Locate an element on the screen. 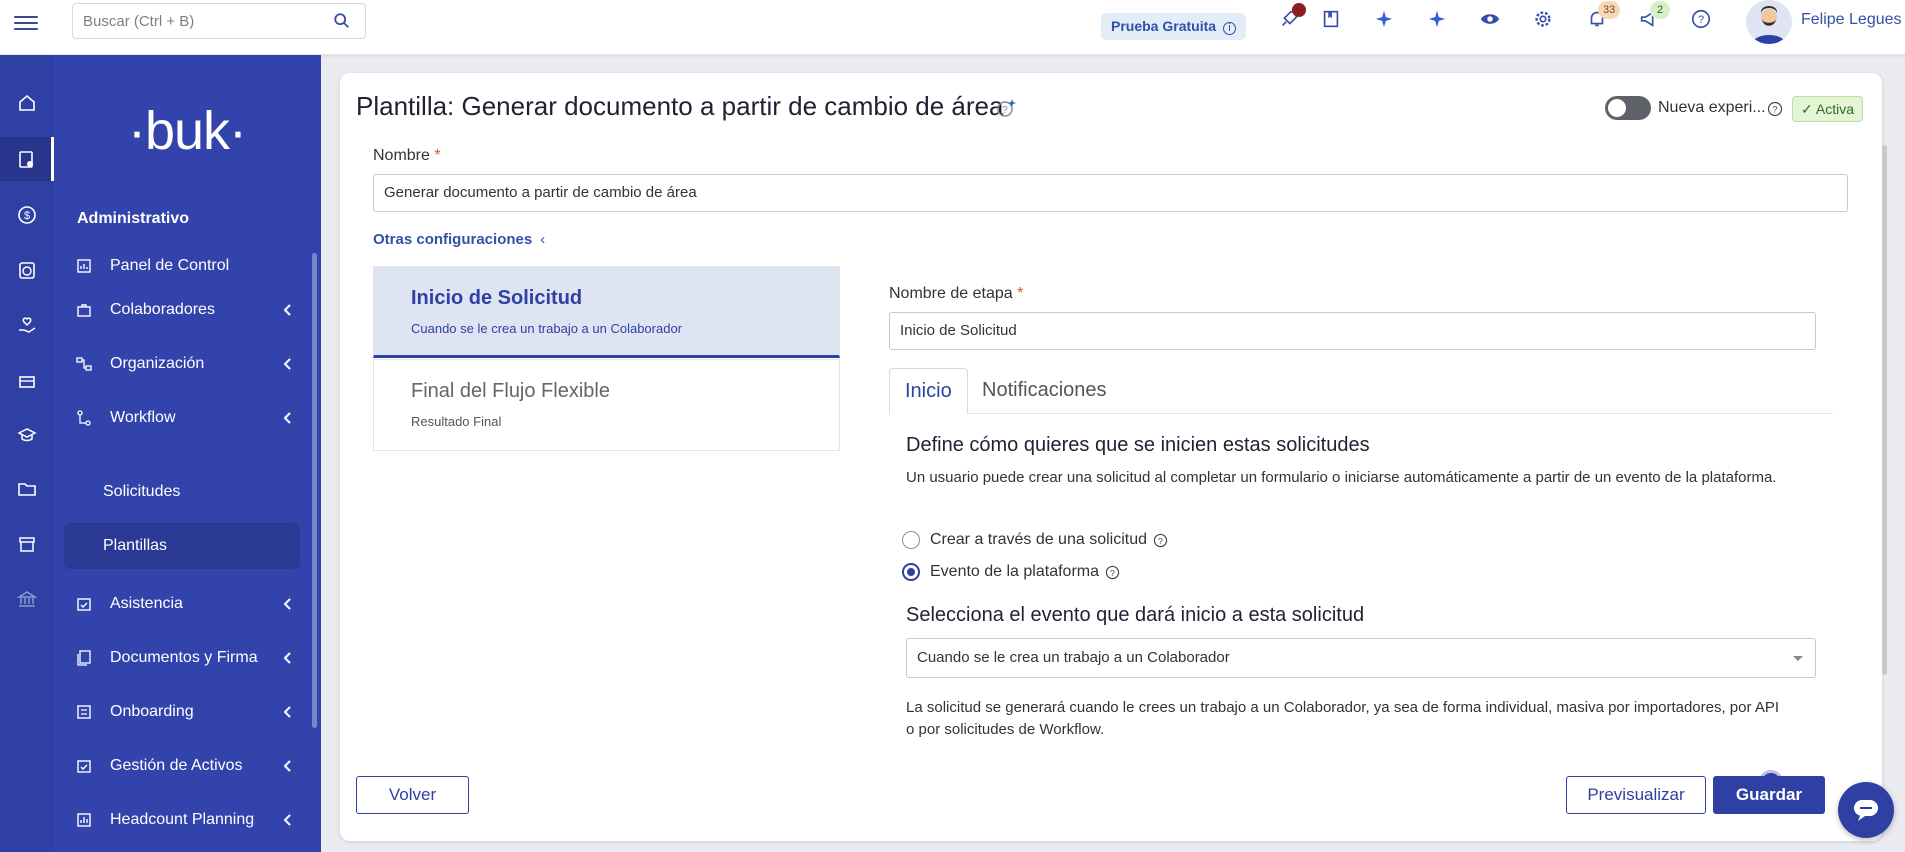  option-event: Evento de la plataforma ? is located at coordinates (1011, 572).